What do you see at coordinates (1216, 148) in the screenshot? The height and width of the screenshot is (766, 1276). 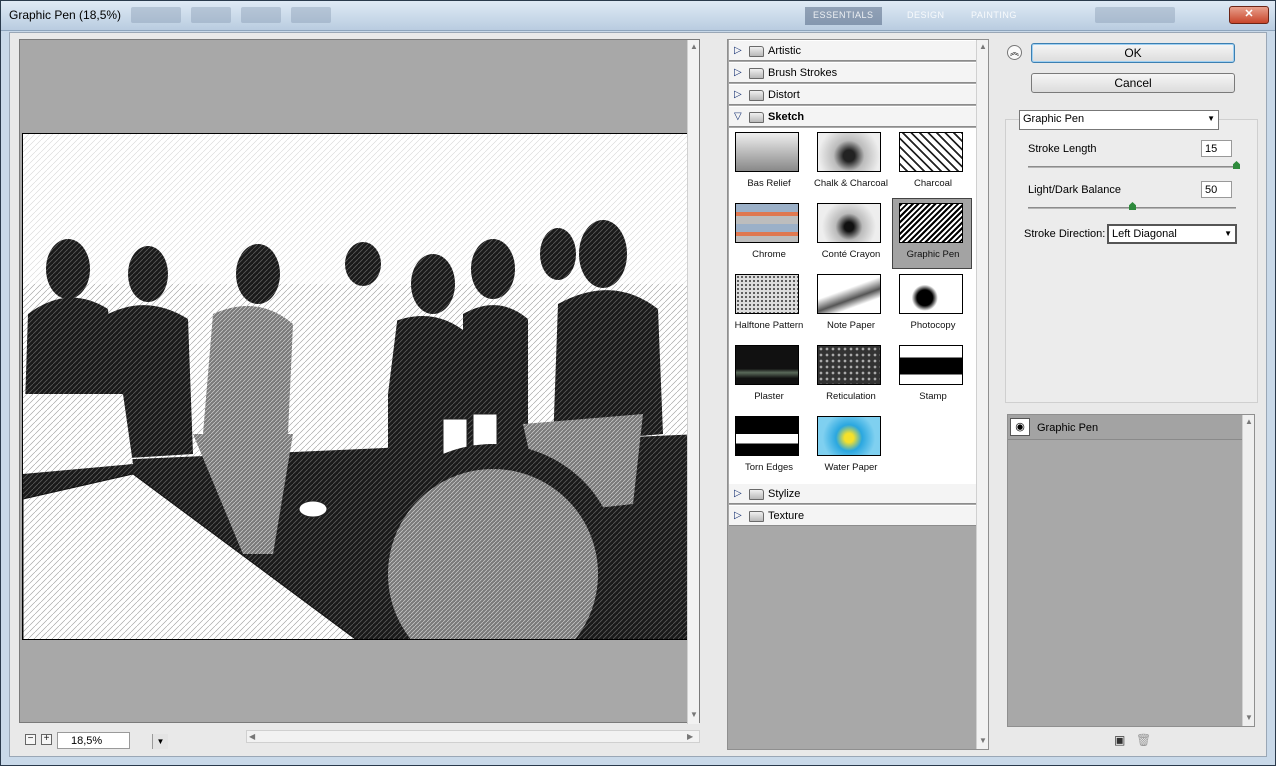 I see `stroke-length-input: 15` at bounding box center [1216, 148].